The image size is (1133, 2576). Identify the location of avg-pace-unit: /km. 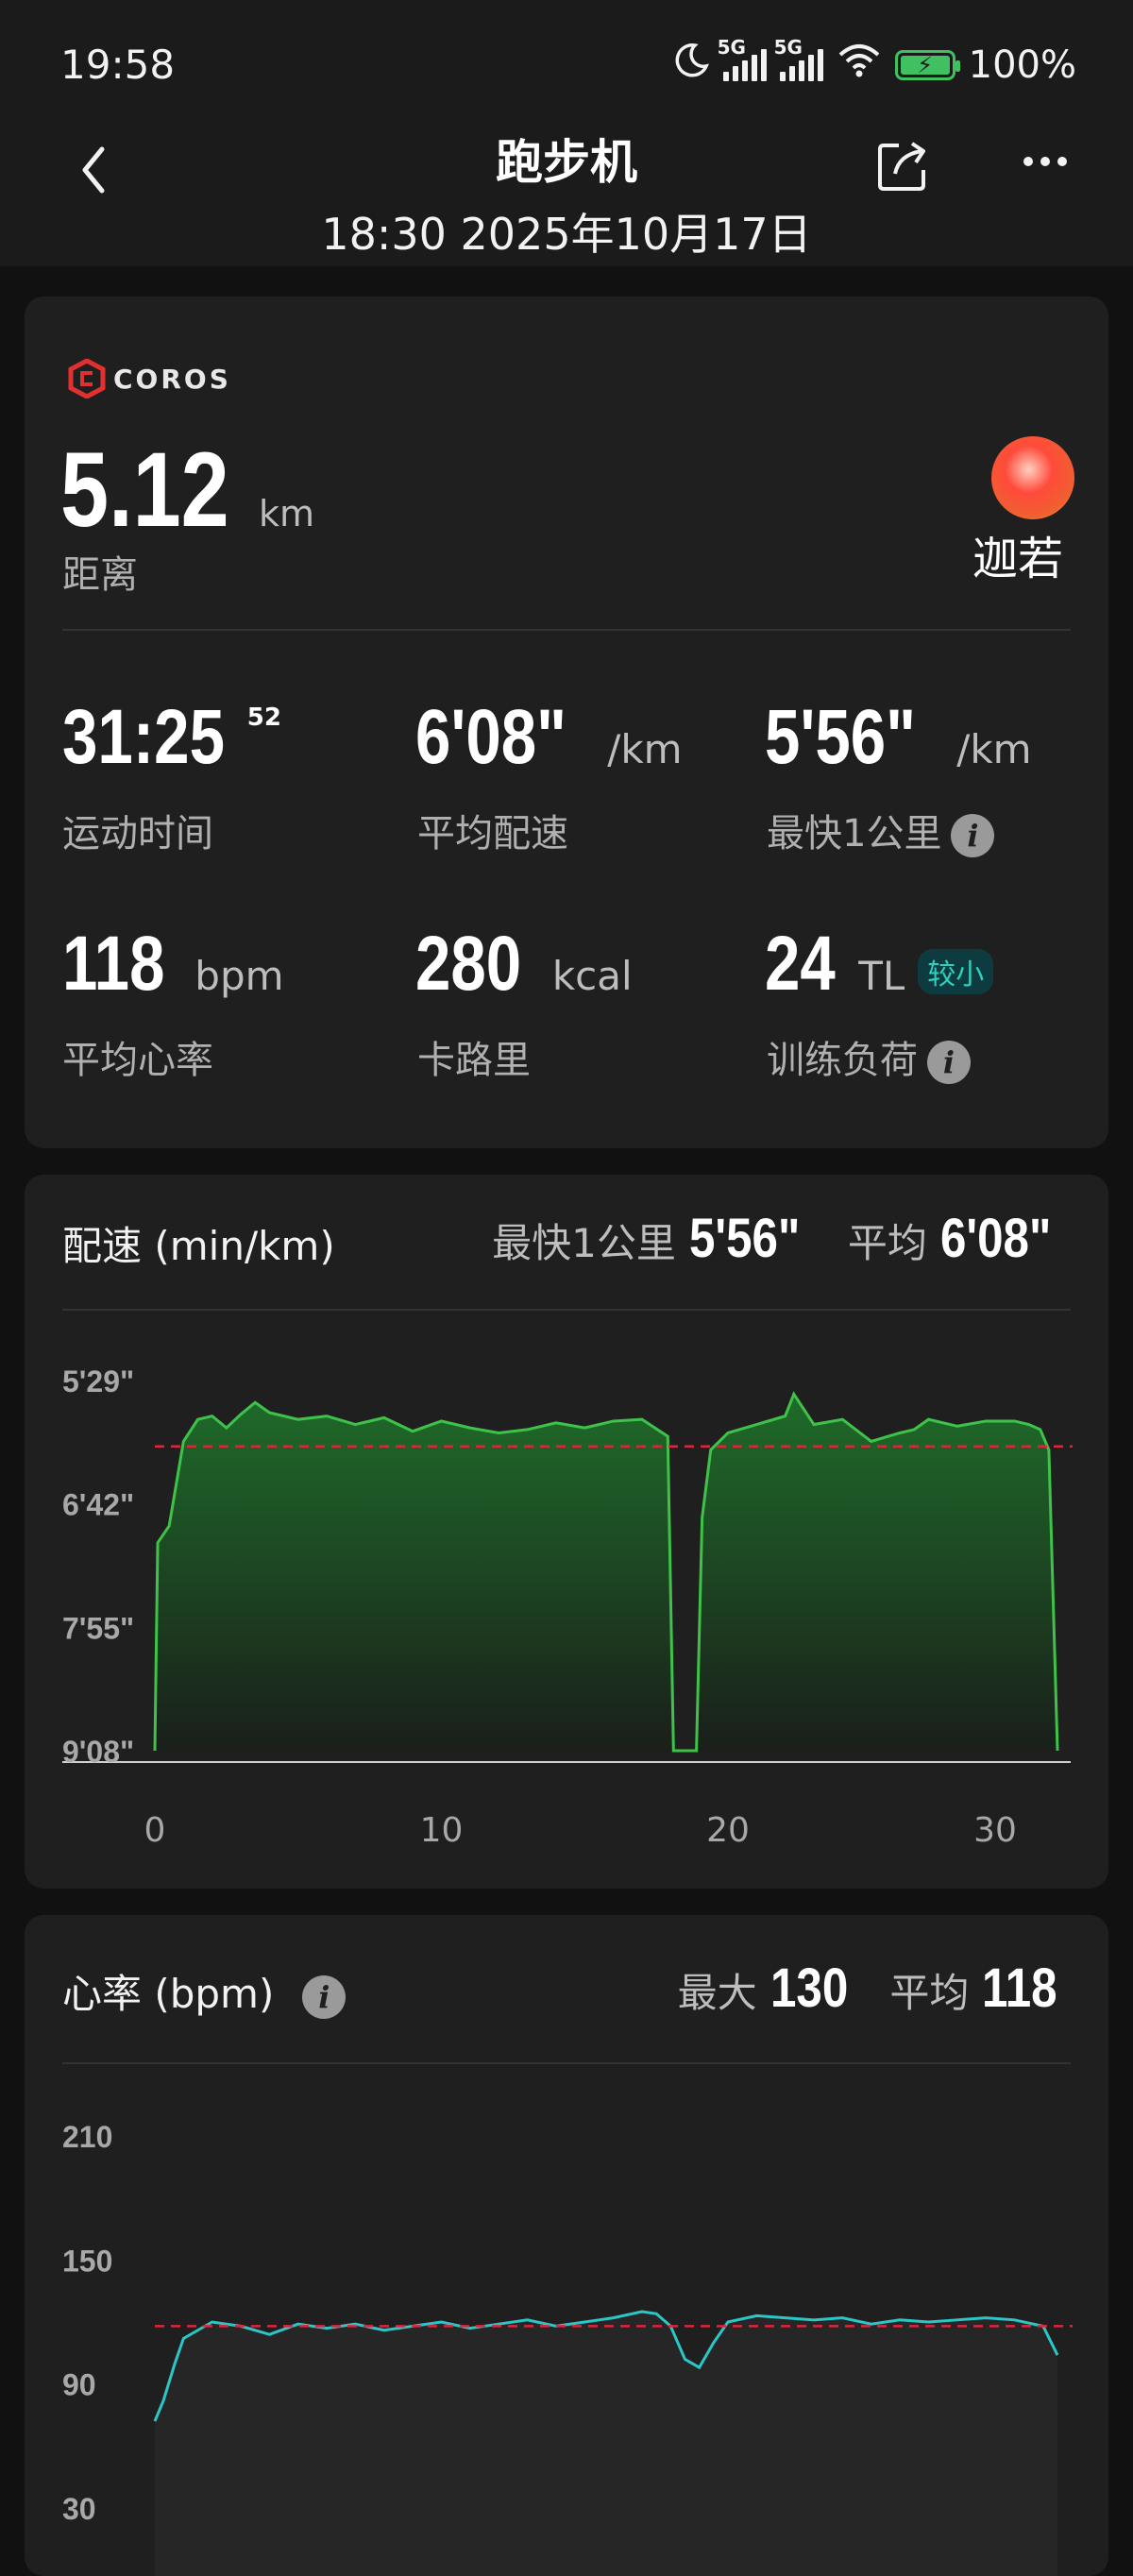
(645, 749).